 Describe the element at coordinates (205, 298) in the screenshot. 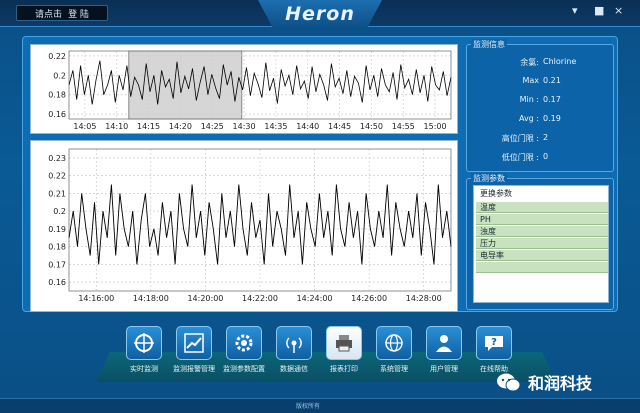

I see `x-tick-label: 14:20:00` at that location.